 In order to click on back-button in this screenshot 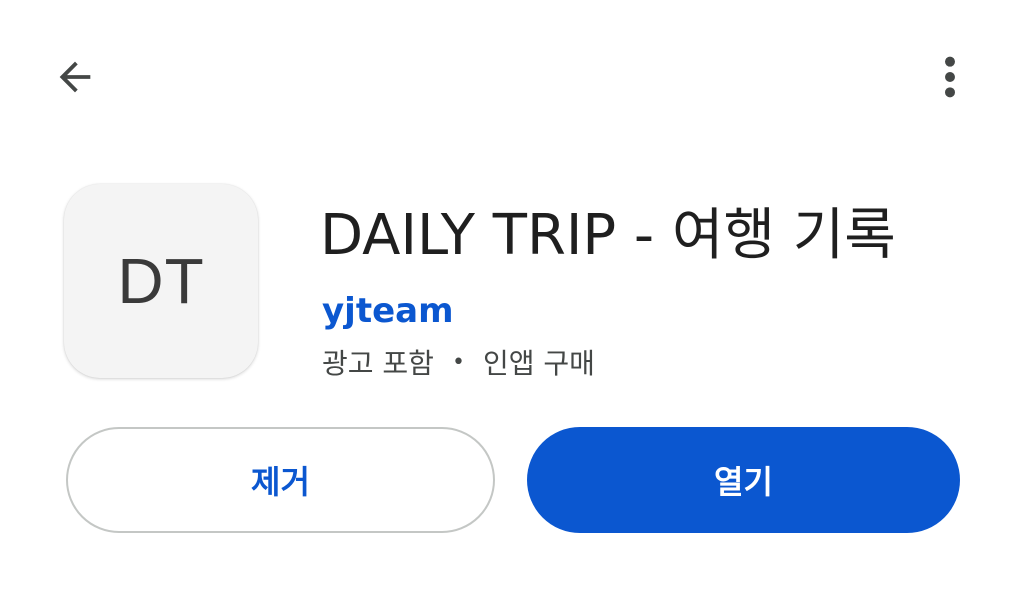, I will do `click(75, 77)`.